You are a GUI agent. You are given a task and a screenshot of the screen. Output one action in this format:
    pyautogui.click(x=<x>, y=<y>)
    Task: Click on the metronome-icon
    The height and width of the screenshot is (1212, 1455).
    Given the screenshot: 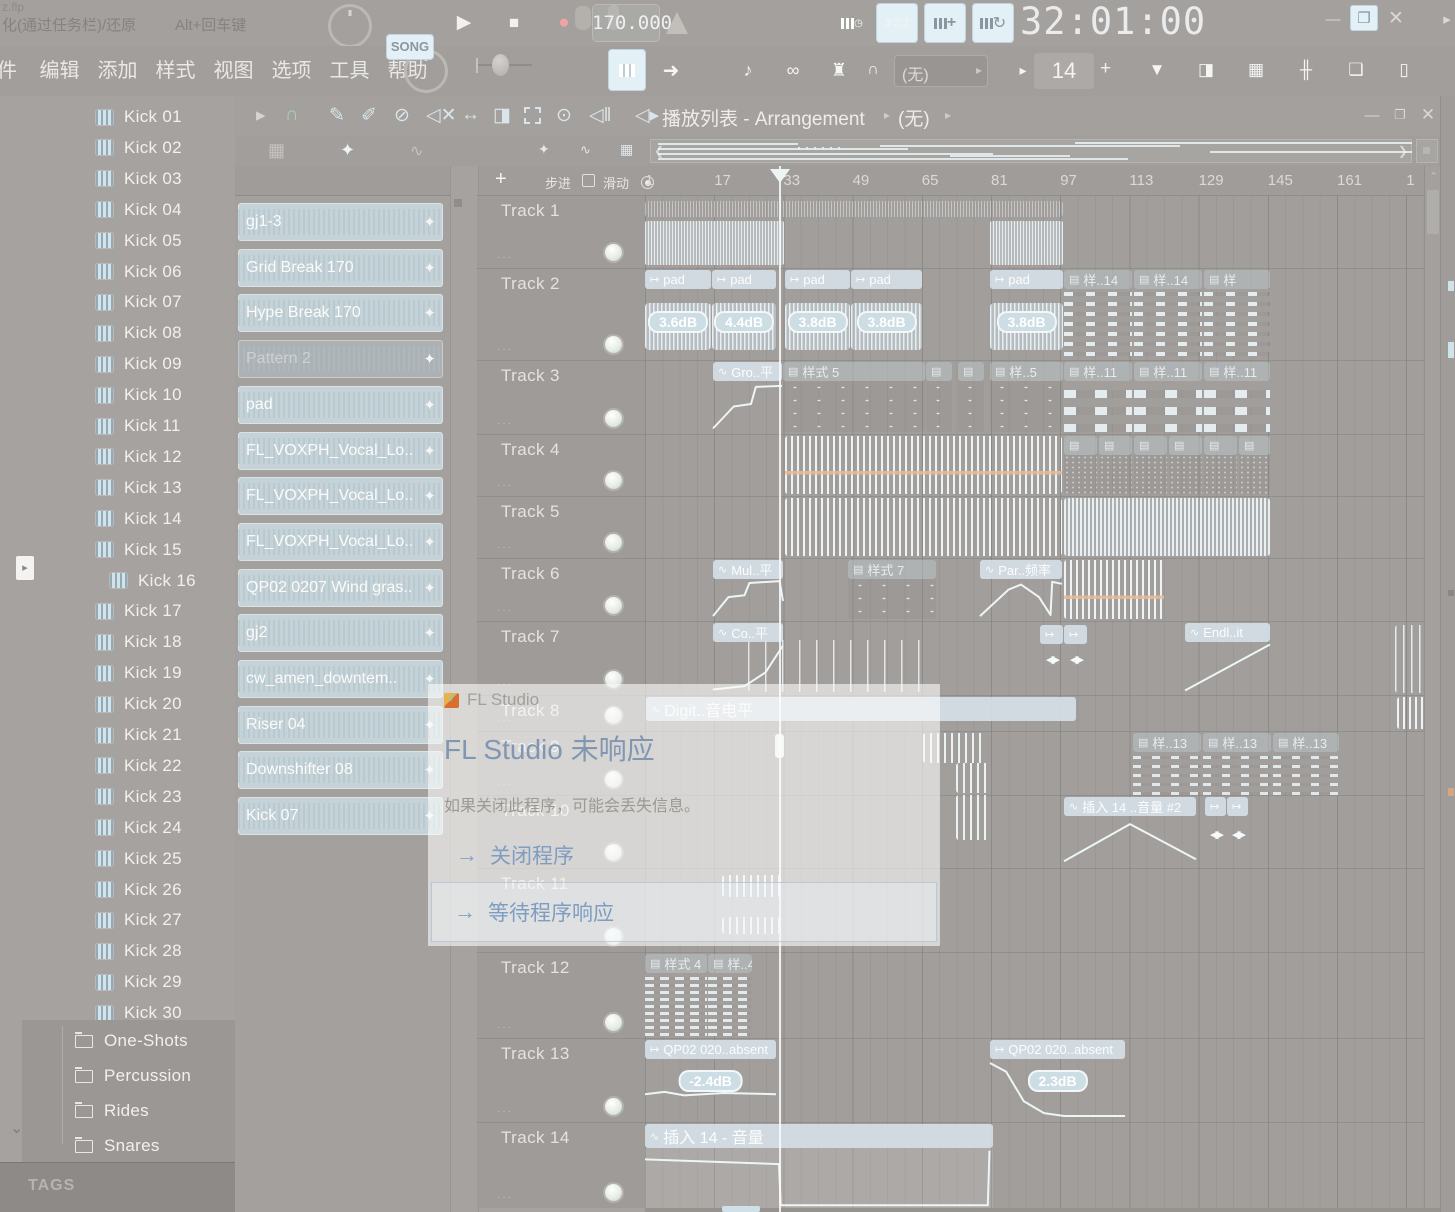 What is the action you would take?
    pyautogui.click(x=677, y=23)
    